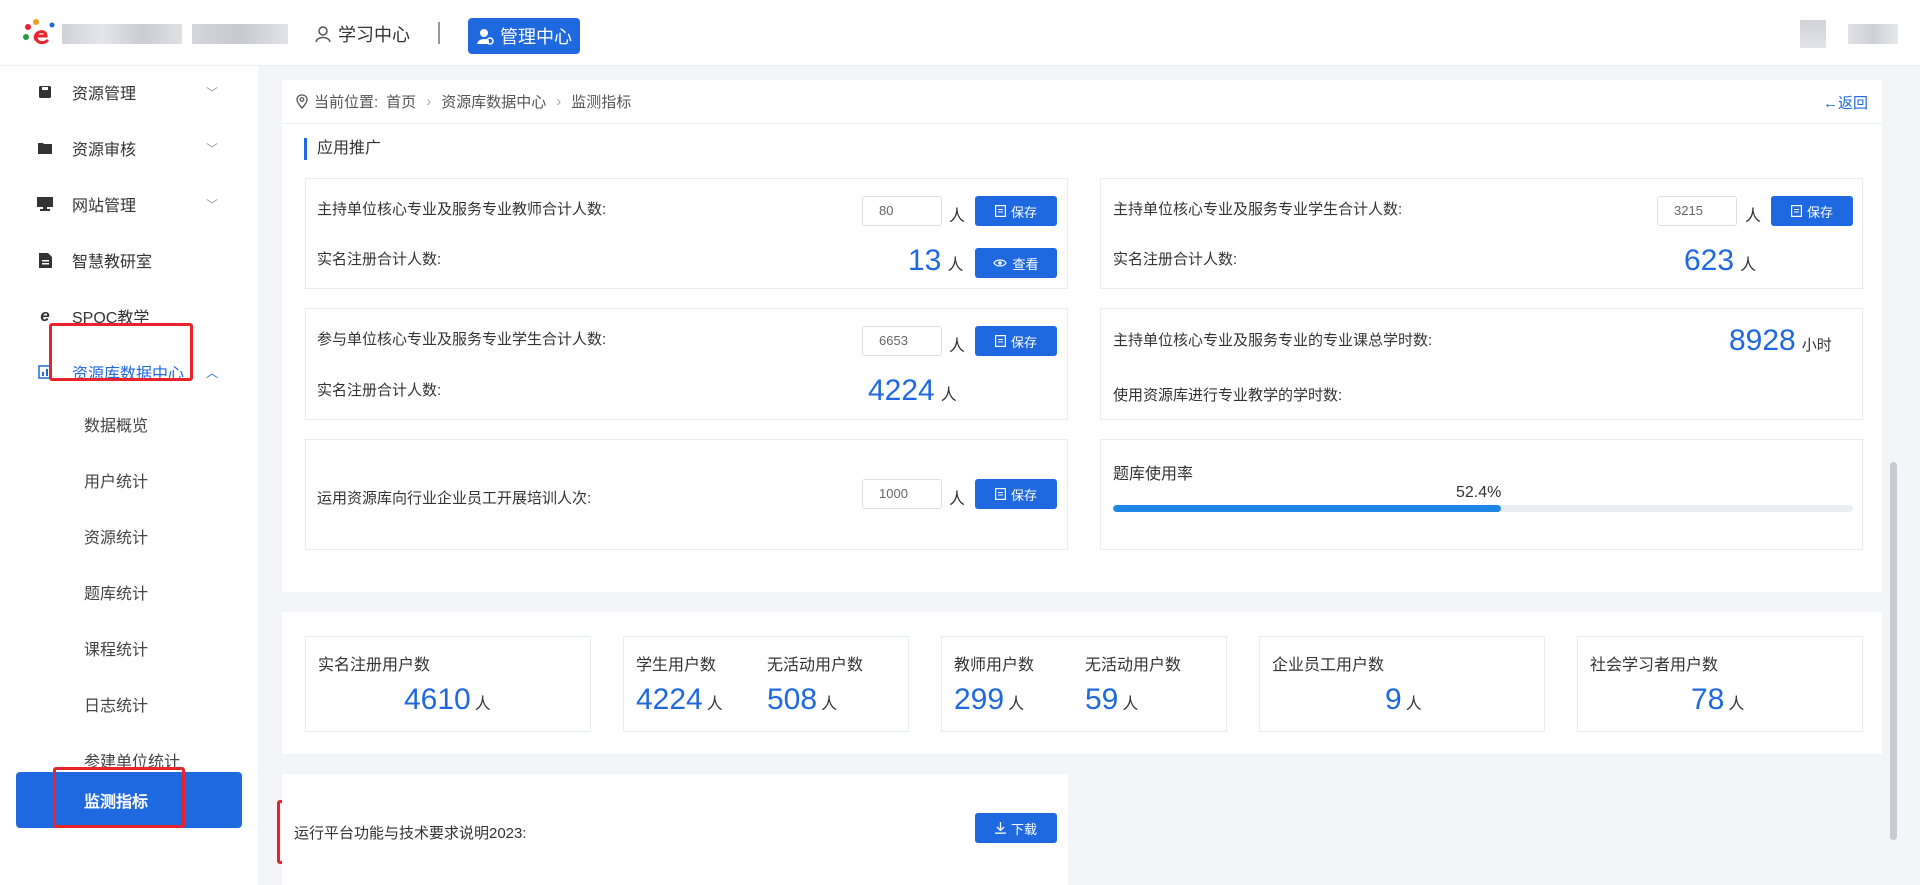 The height and width of the screenshot is (885, 1920). Describe the element at coordinates (994, 665) in the screenshot. I see `stat-label: 教师用户数` at that location.